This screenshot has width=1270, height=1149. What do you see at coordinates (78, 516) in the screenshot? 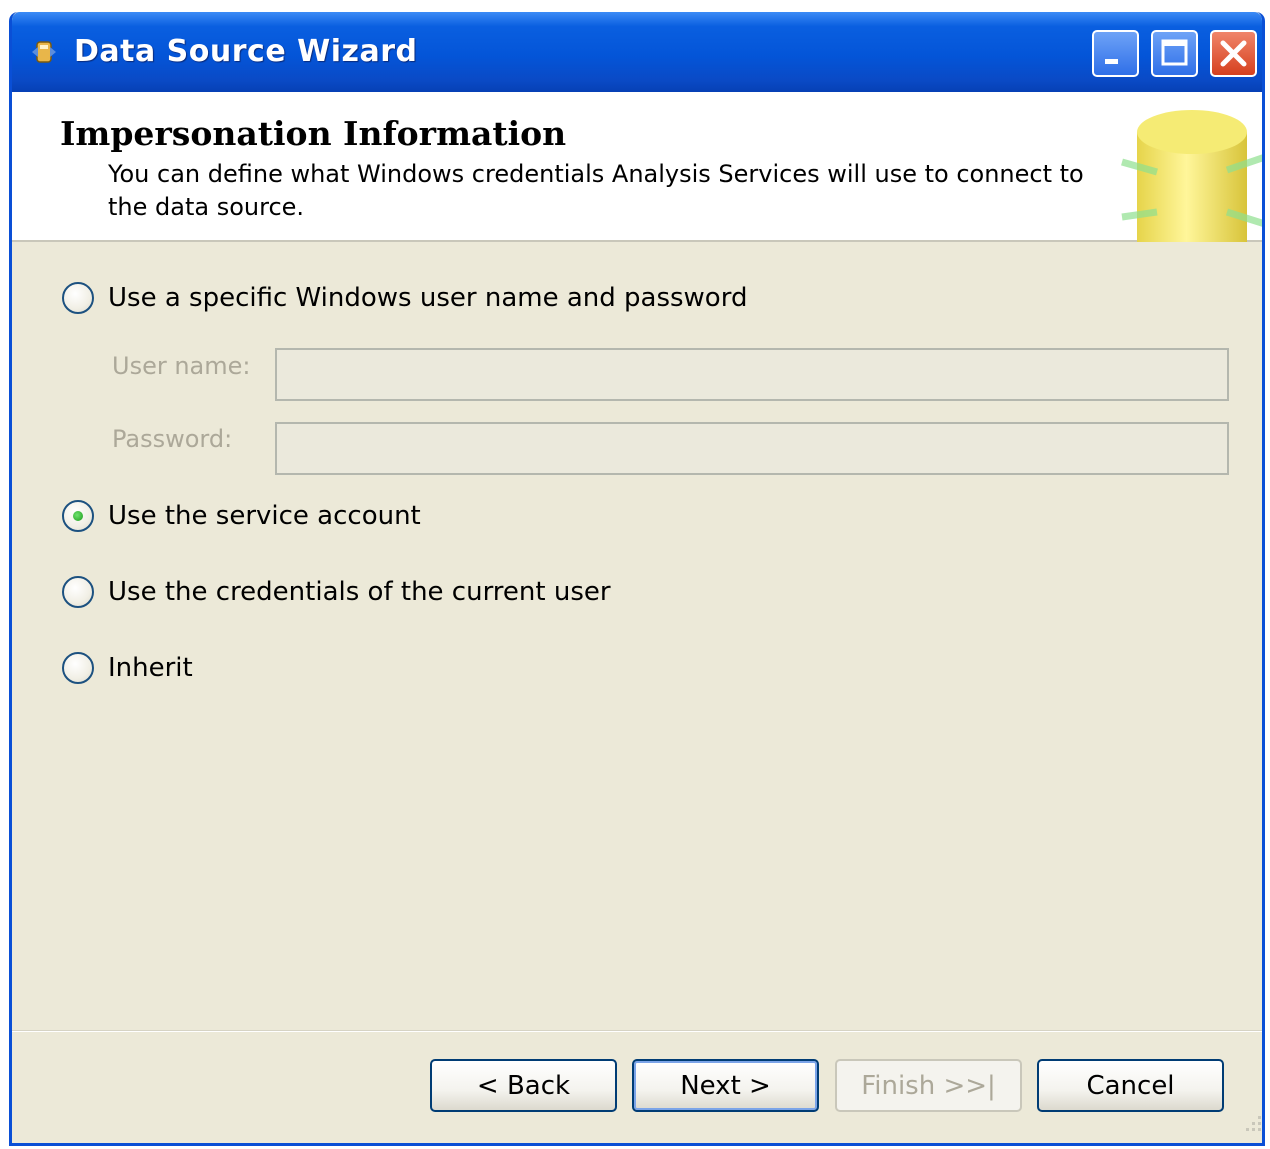
I see `service-account-radio` at bounding box center [78, 516].